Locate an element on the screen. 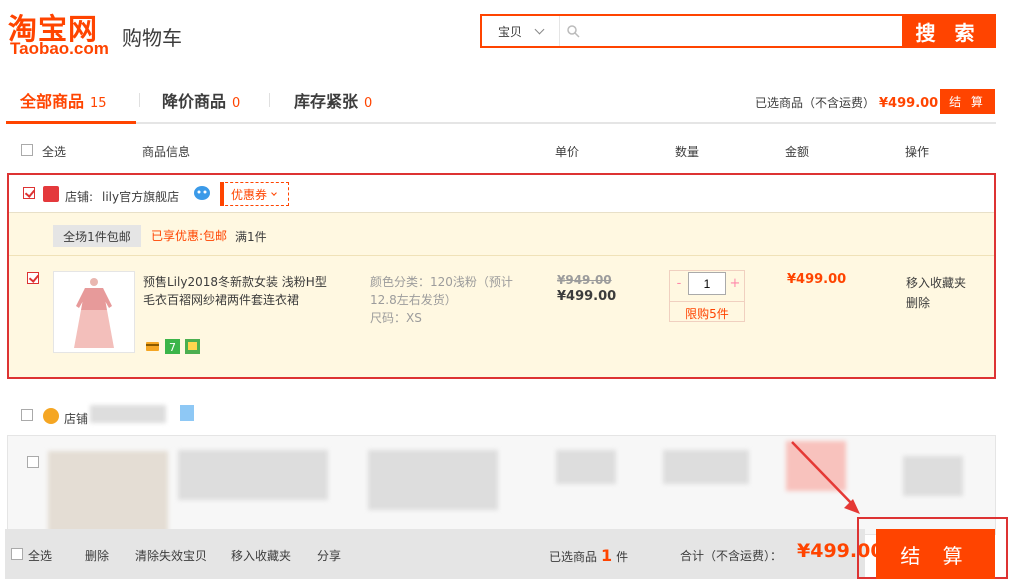 This screenshot has height=583, width=1016. tab-all-items: 全部商品 15 is located at coordinates (63, 100).